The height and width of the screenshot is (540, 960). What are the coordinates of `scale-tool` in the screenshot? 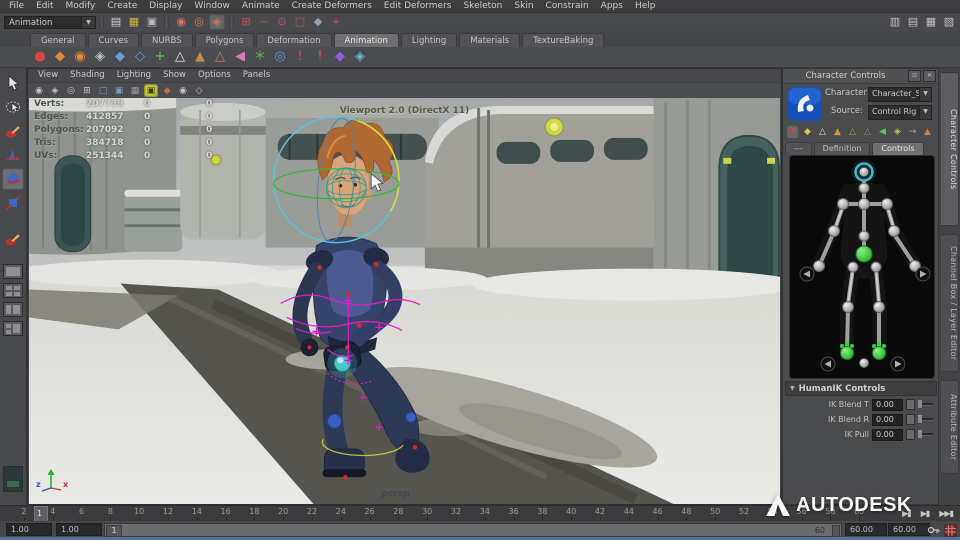 It's located at (13, 203).